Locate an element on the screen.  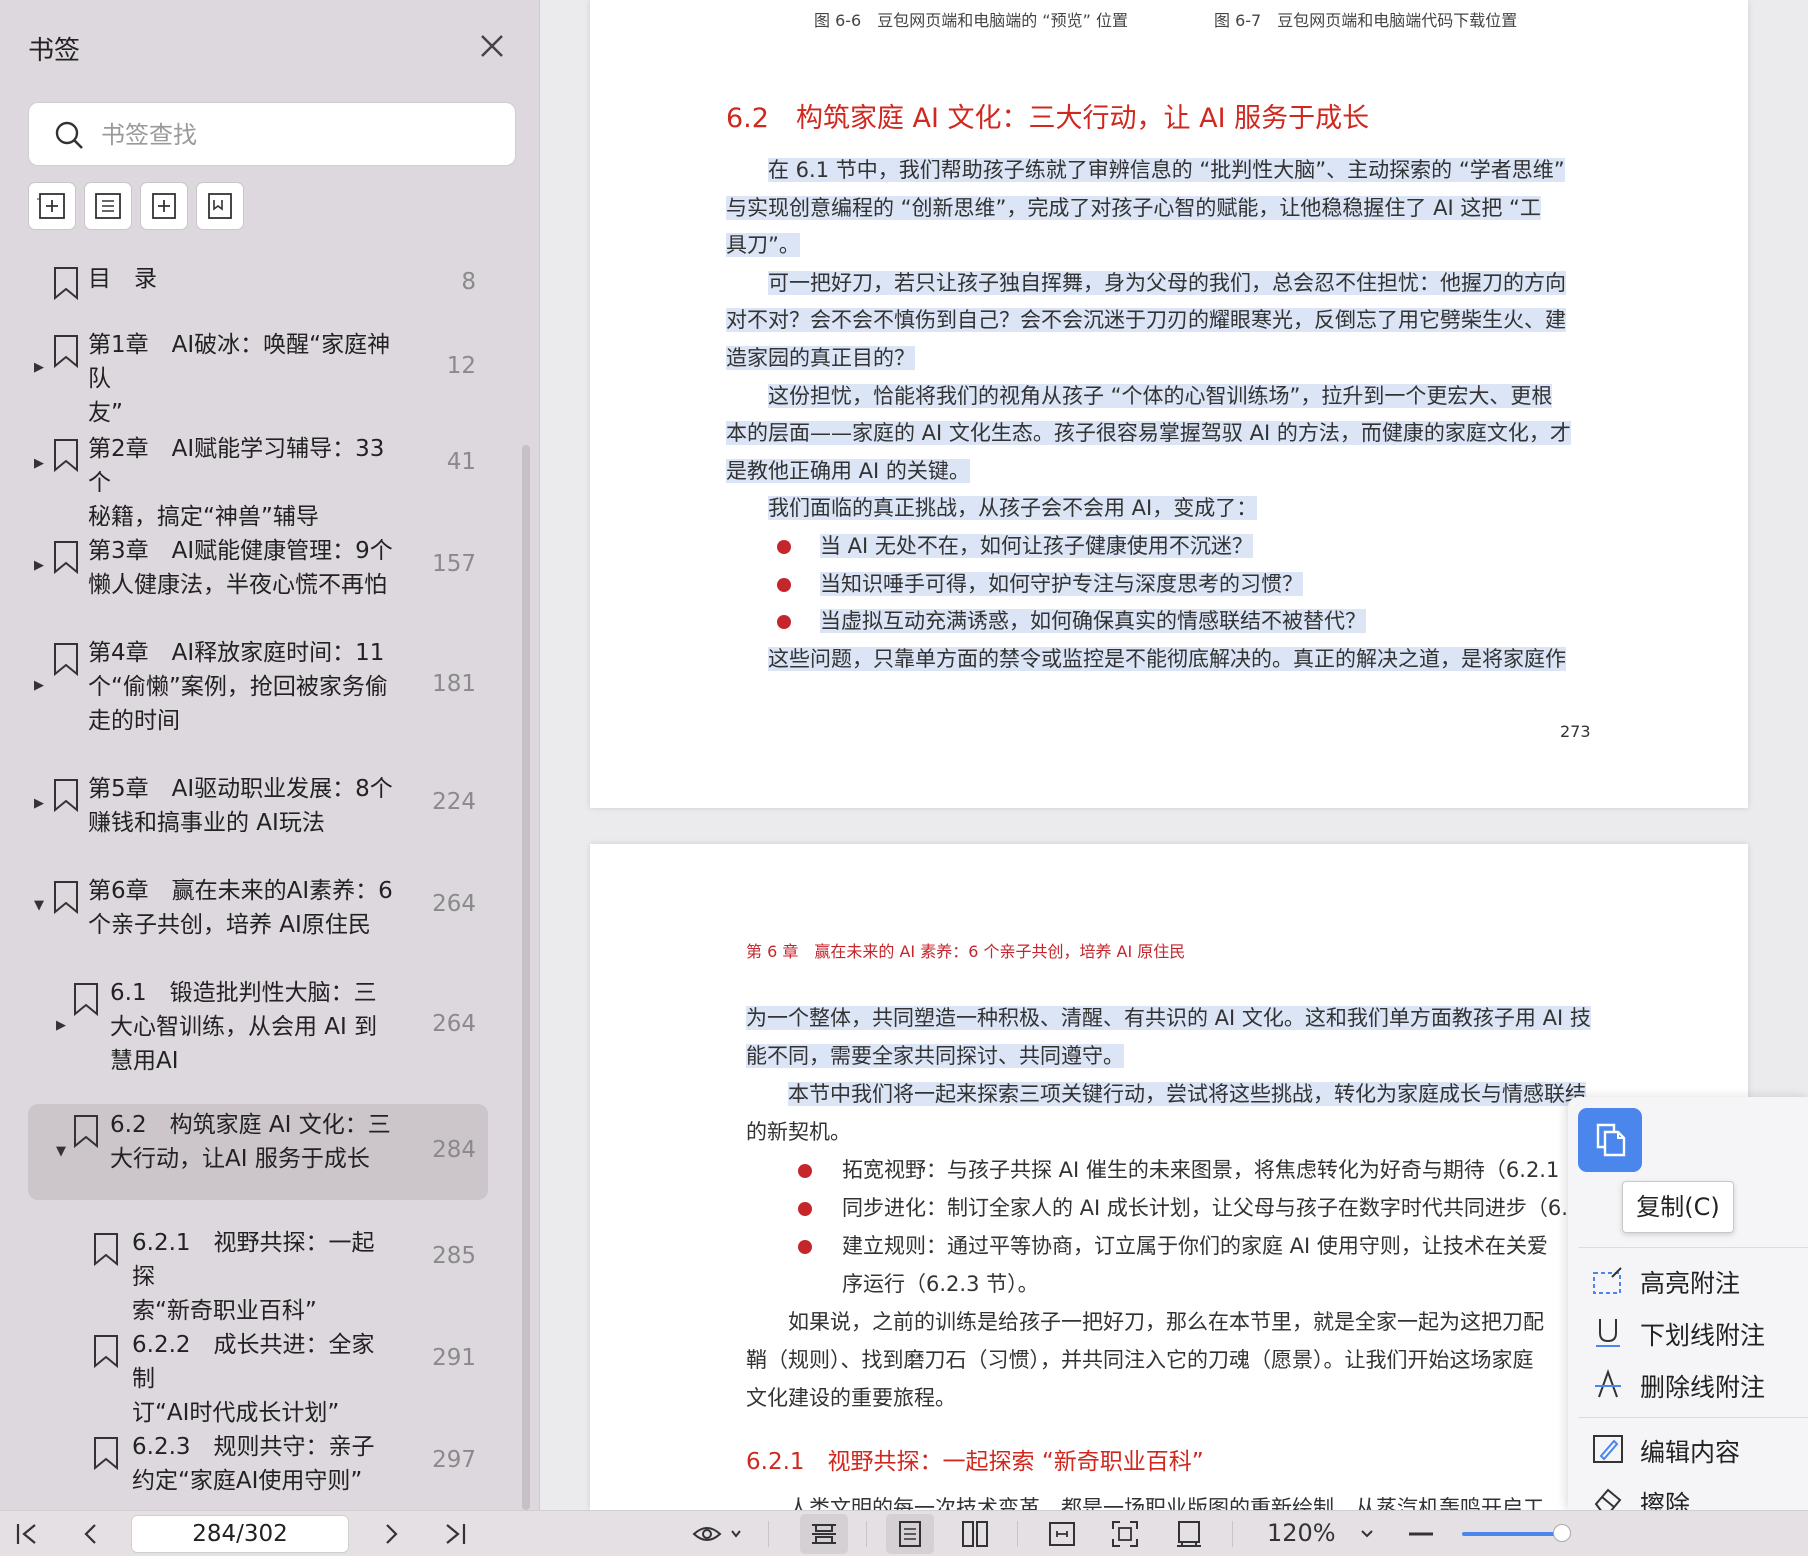
add-bookmark-icon is located at coordinates (51, 206).